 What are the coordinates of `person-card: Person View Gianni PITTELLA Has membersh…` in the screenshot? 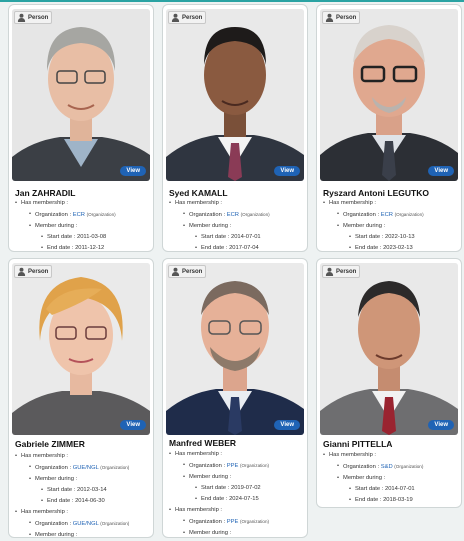 It's located at (389, 383).